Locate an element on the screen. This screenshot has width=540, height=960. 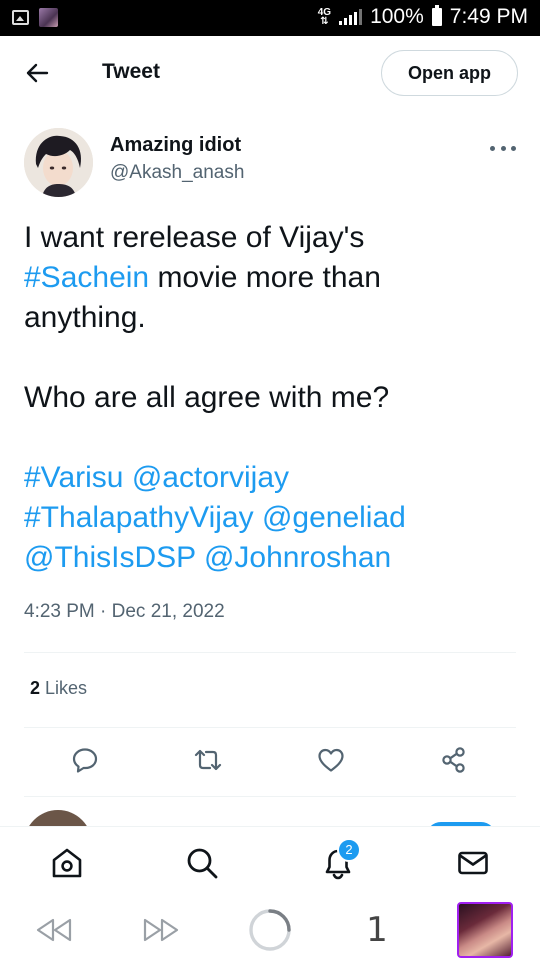
reply-icon is located at coordinates (85, 760).